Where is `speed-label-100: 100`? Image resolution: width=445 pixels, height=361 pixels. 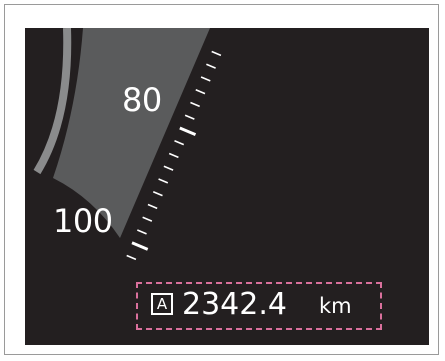
speed-label-100: 100 is located at coordinates (83, 221).